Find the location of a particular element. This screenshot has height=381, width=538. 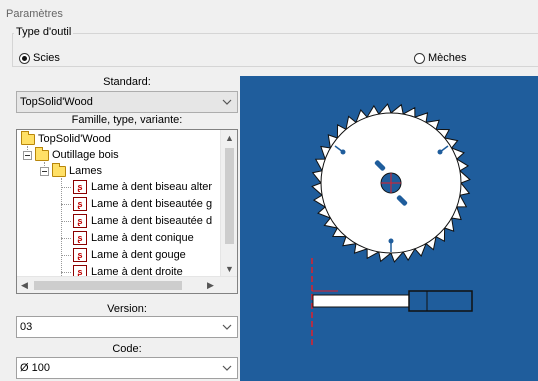

tree-item-label: TopSolid'Wood is located at coordinates (74, 139).